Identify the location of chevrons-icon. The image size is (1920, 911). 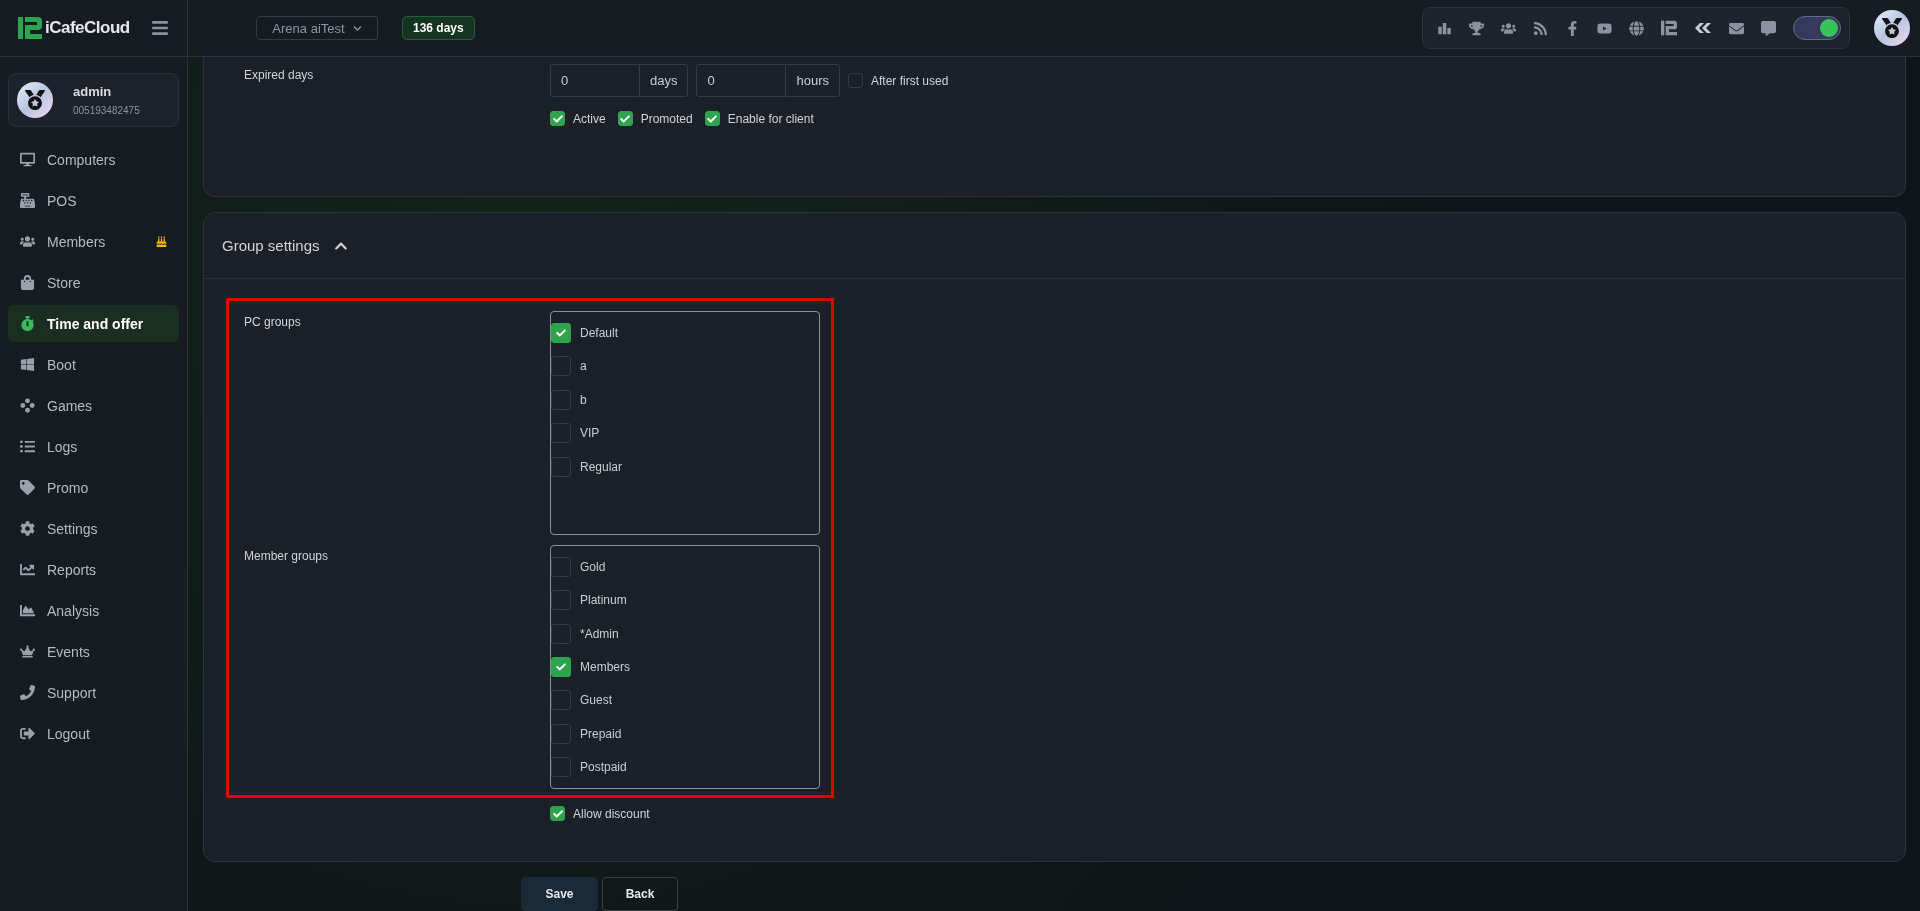
(1703, 28).